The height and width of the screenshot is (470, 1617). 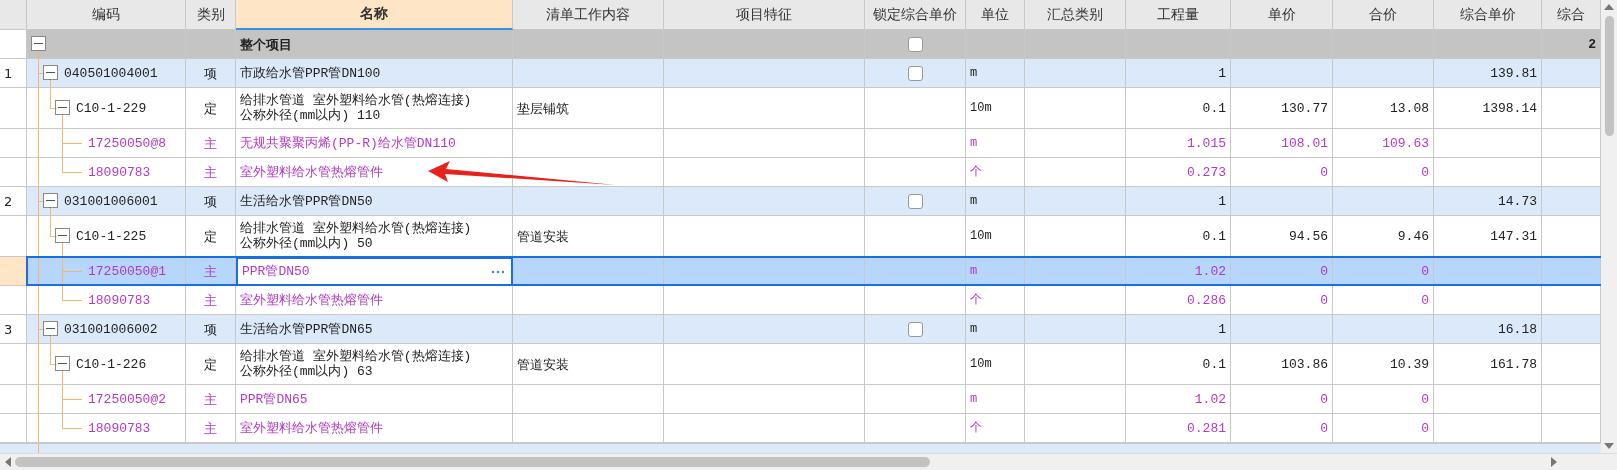 I want to click on table-row: 整个项目 2, so click(x=800, y=44).